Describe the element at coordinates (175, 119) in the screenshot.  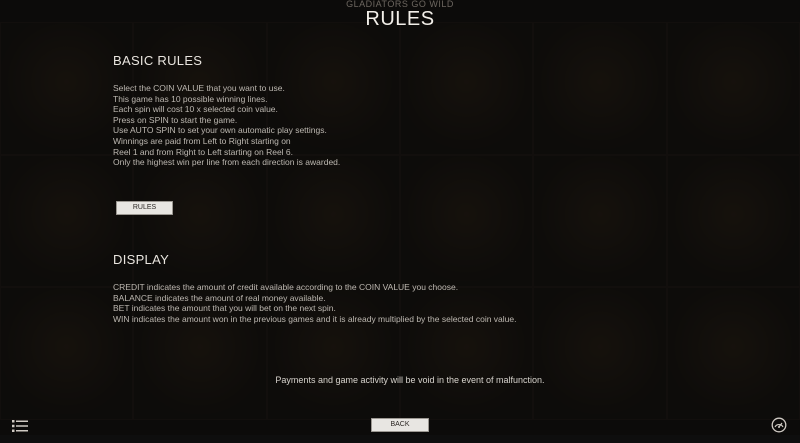
I see `rules-line: Press on SPIN to start the game.` at that location.